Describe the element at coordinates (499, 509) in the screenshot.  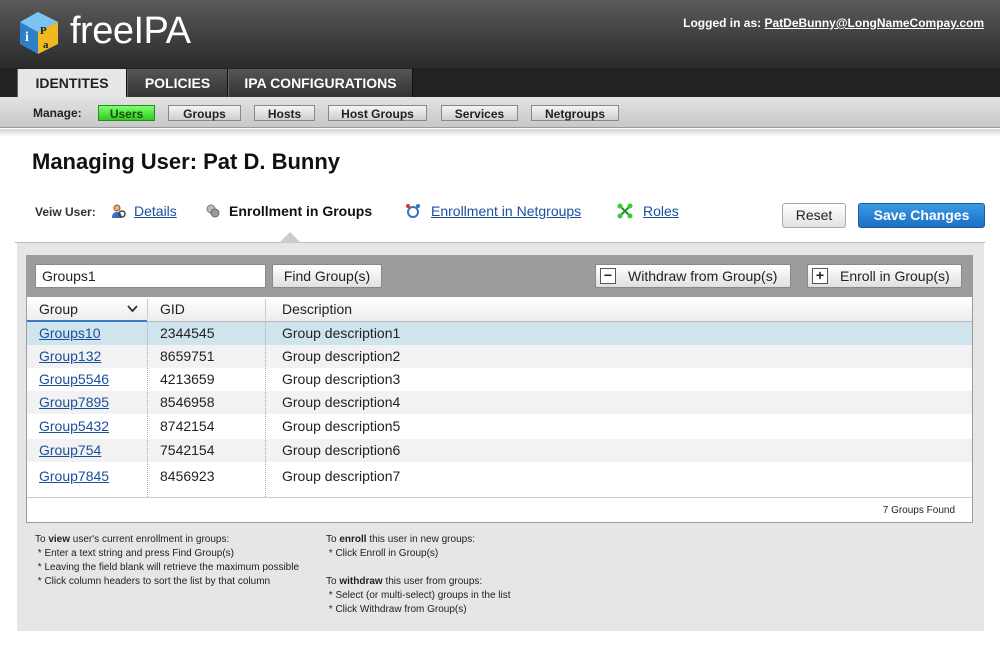
I see `table-footer: 7 Groups Found` at that location.